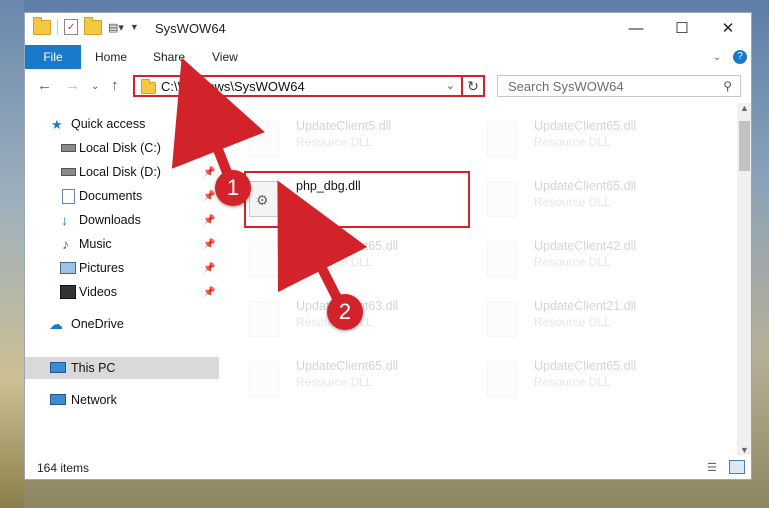  I want to click on sidebar-item-downloads: ↓ Downloads 📌, so click(122, 220).